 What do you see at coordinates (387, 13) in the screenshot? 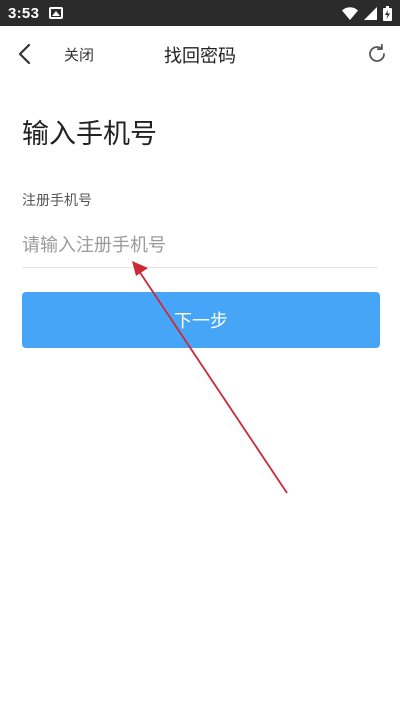
I see `battery-charging-icon` at bounding box center [387, 13].